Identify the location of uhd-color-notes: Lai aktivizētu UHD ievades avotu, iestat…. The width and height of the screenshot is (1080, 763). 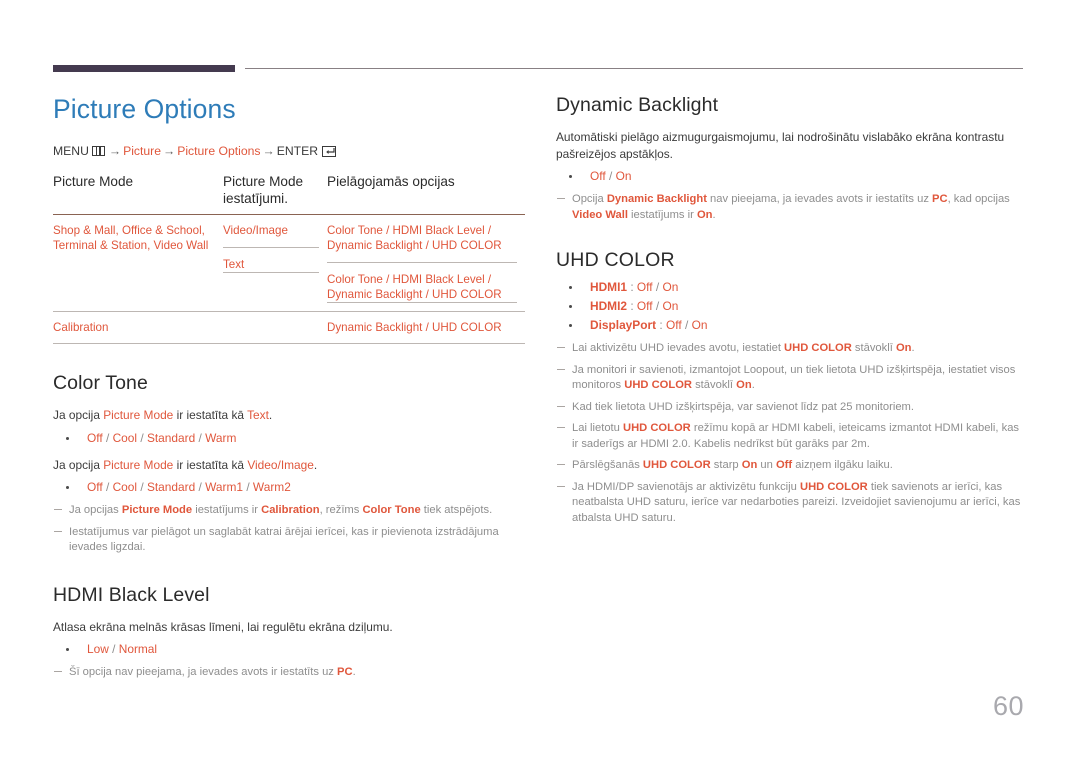
(791, 433).